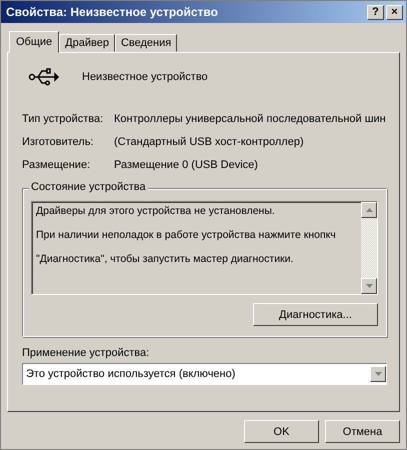 The width and height of the screenshot is (407, 450). What do you see at coordinates (63, 119) in the screenshot?
I see `property-label: Тип устройства:` at bounding box center [63, 119].